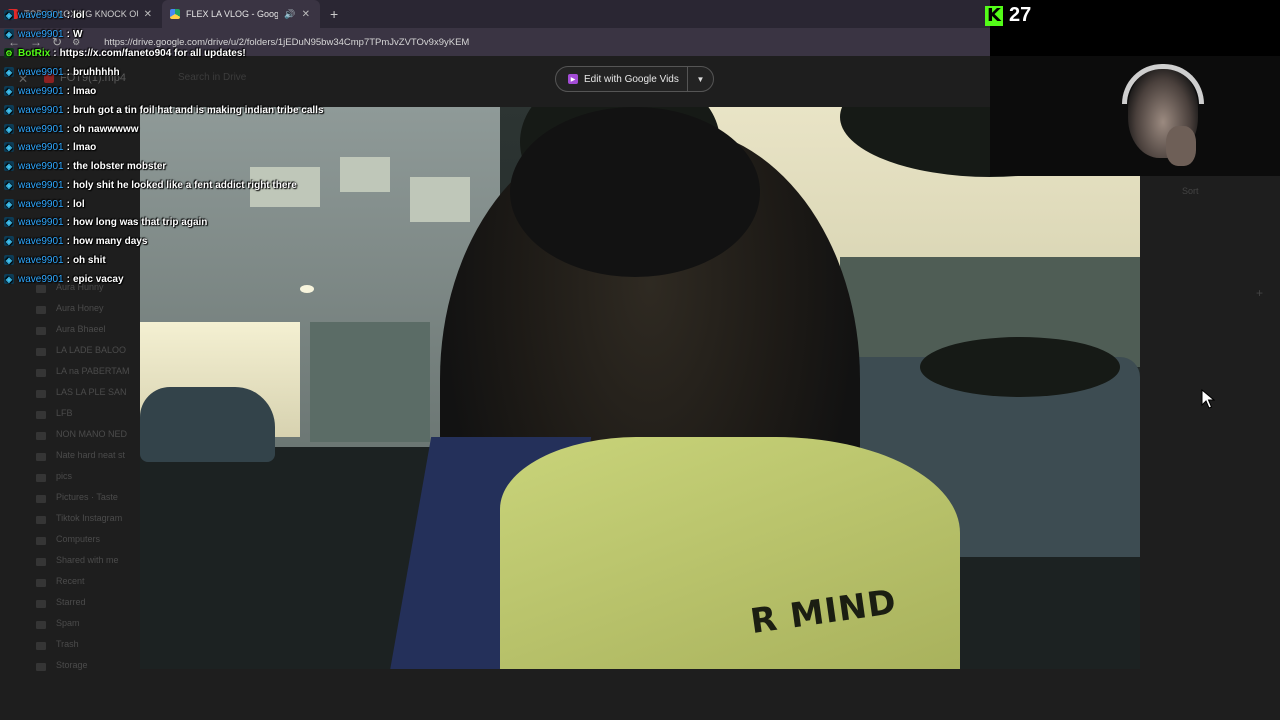 This screenshot has width=1280, height=720. Describe the element at coordinates (700, 79) in the screenshot. I see `chevron-down-icon: ▼` at that location.